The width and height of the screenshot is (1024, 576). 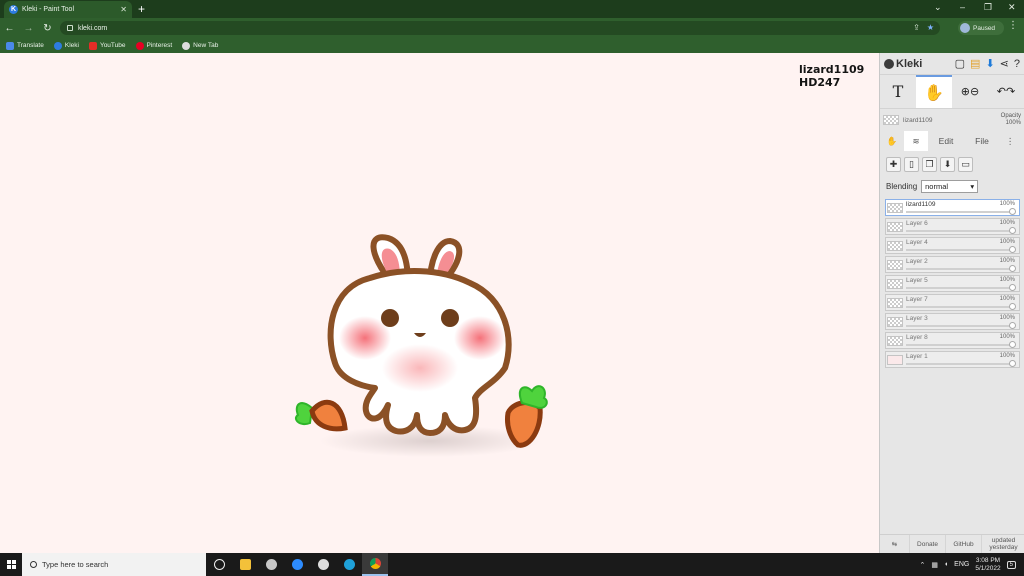 What do you see at coordinates (123, 9) in the screenshot?
I see `close-tab-icon: ✕` at bounding box center [123, 9].